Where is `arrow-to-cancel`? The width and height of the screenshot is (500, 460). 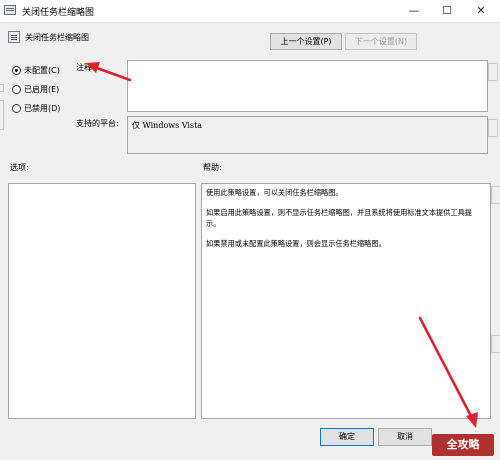 arrow-to-cancel is located at coordinates (448, 372).